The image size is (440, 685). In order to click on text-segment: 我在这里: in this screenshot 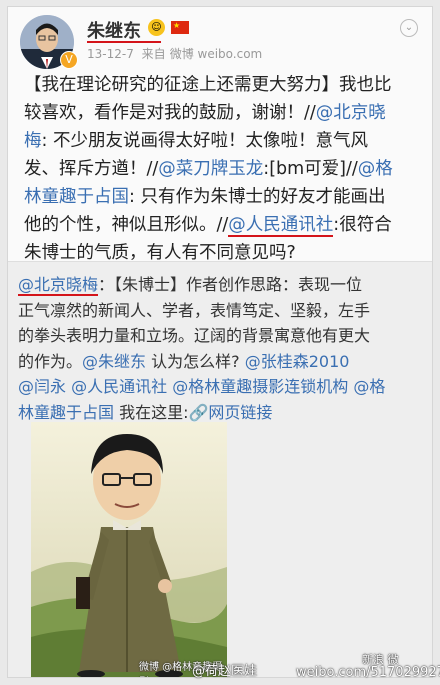, I will do `click(151, 412)`.